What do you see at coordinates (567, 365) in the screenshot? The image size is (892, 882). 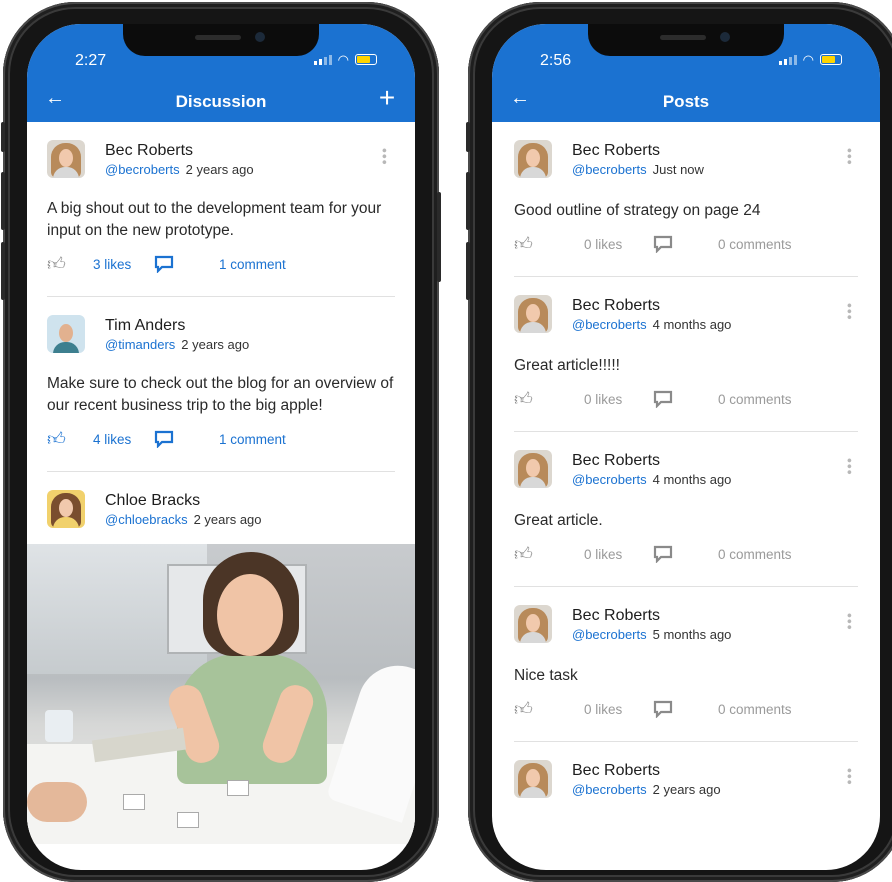 I see `post-text: Great article!!!!!` at bounding box center [567, 365].